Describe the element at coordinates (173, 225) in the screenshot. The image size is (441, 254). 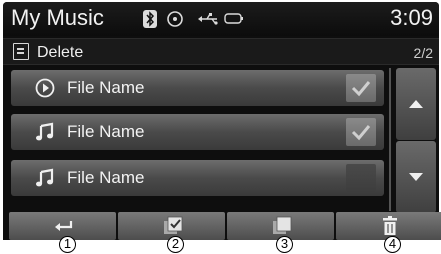
I see `select-all-icon` at that location.